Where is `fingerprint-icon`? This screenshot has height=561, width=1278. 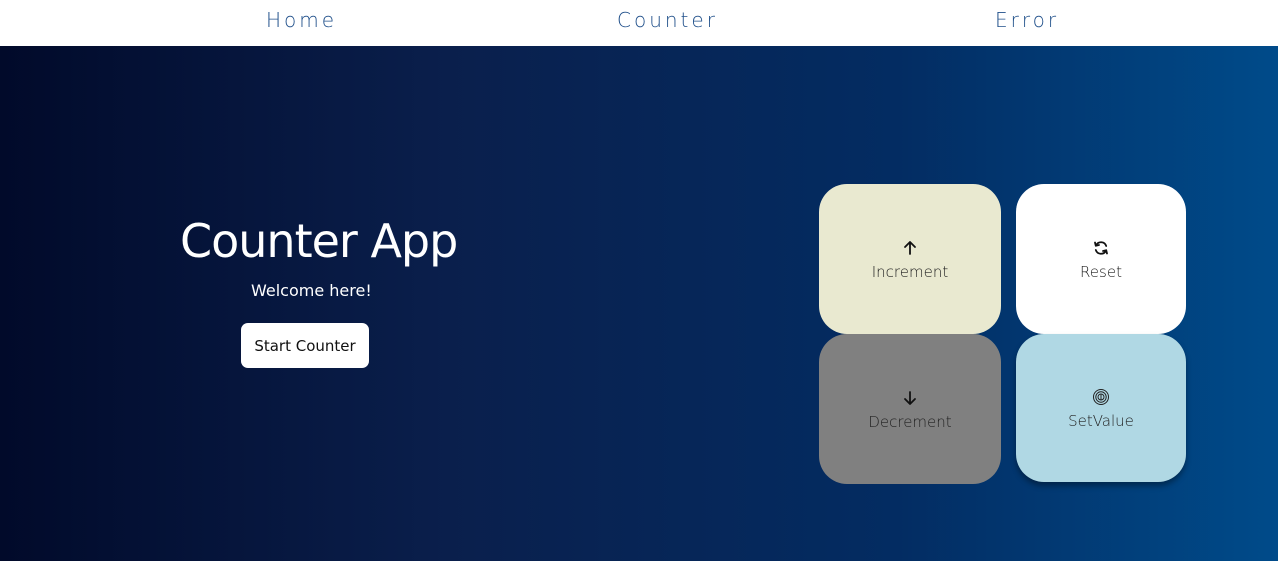
fingerprint-icon is located at coordinates (1101, 397).